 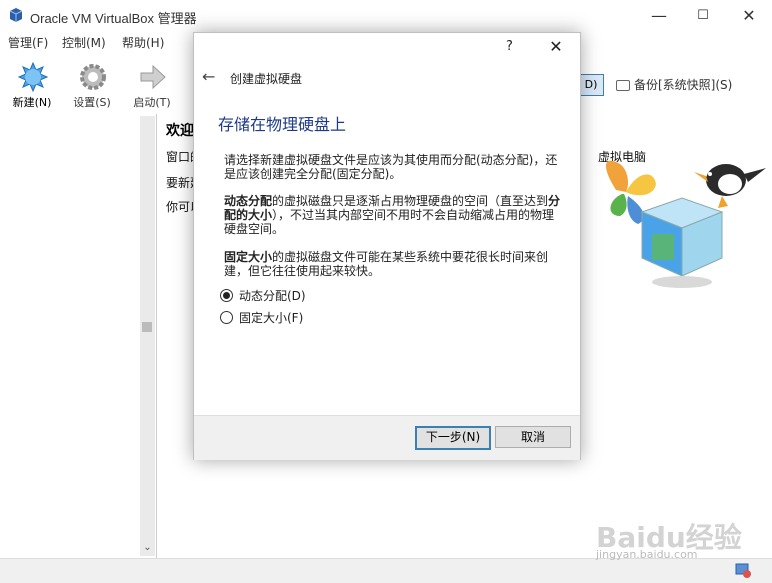 I want to click on radio-dot-selected, so click(x=226, y=295).